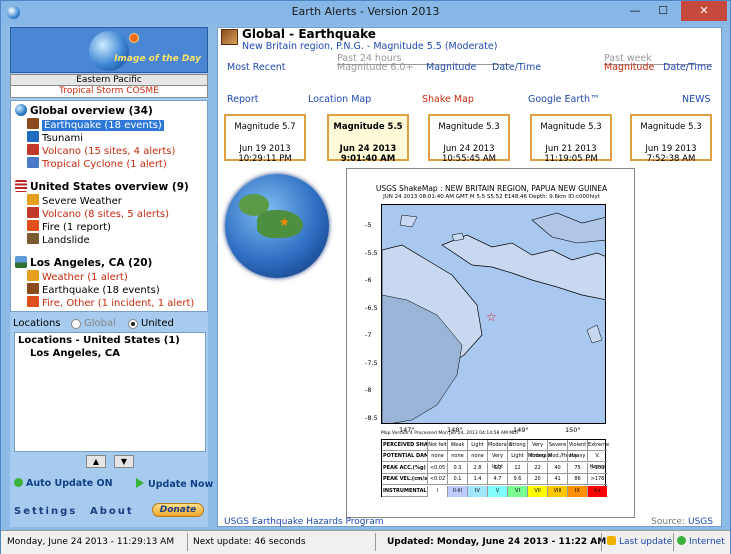  What do you see at coordinates (704, 11) in the screenshot?
I see `close-button: ✕` at bounding box center [704, 11].